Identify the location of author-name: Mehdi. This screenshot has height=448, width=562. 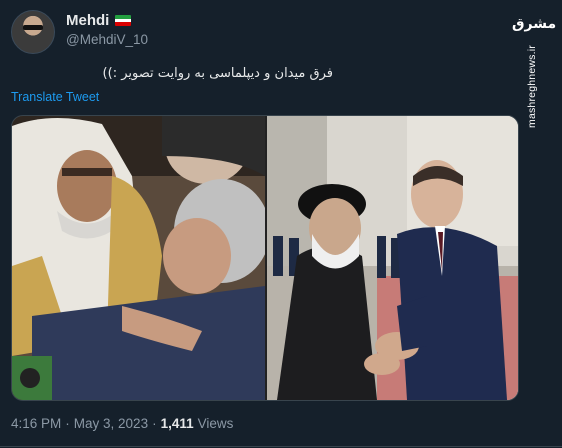
(87, 20).